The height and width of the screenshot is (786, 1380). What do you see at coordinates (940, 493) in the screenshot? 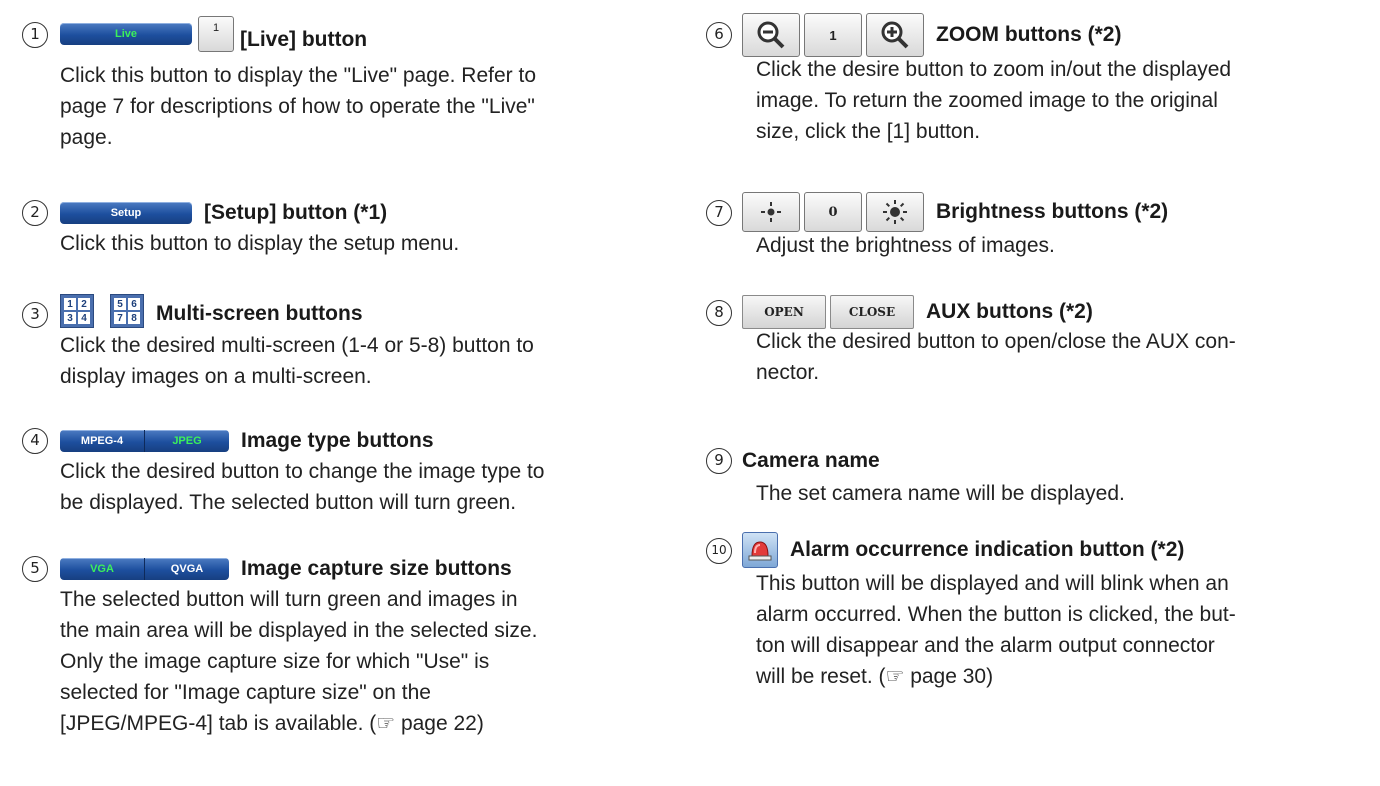
I see `item-description: The set camera name will be displayed.` at bounding box center [940, 493].